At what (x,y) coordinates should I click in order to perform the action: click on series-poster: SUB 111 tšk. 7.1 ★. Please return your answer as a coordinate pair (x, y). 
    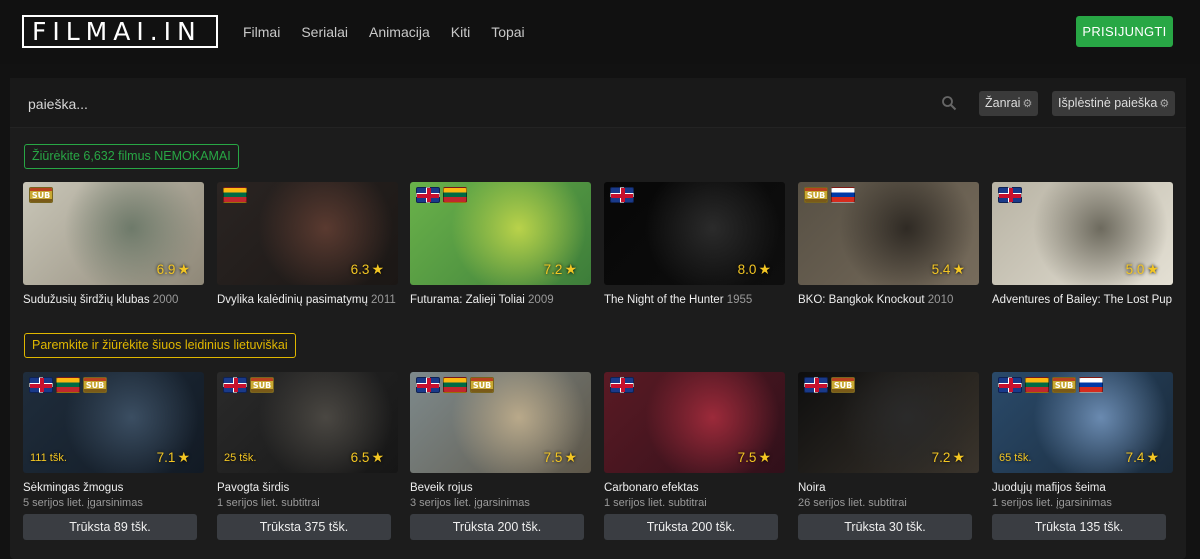
    Looking at the image, I should click on (113, 422).